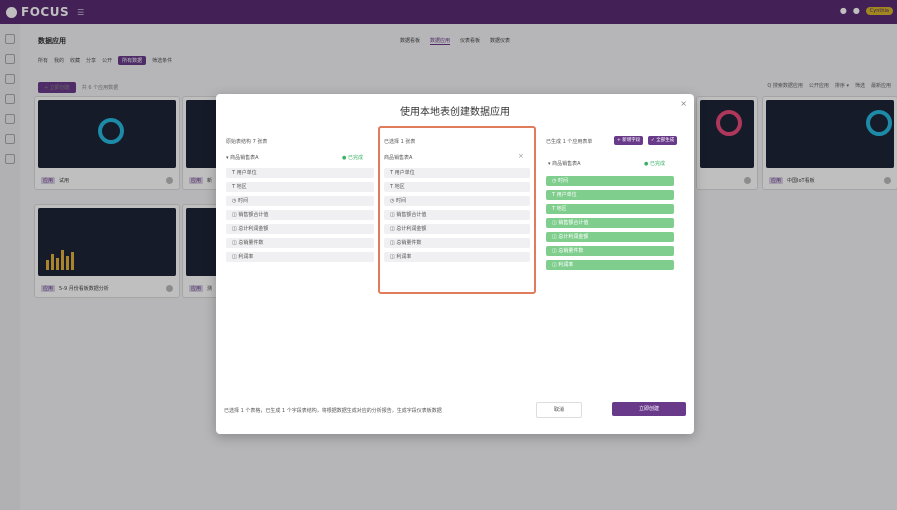 This screenshot has height=510, width=897. What do you see at coordinates (663, 140) in the screenshot?
I see `generate-all-button: ✓ 全部生成` at bounding box center [663, 140].